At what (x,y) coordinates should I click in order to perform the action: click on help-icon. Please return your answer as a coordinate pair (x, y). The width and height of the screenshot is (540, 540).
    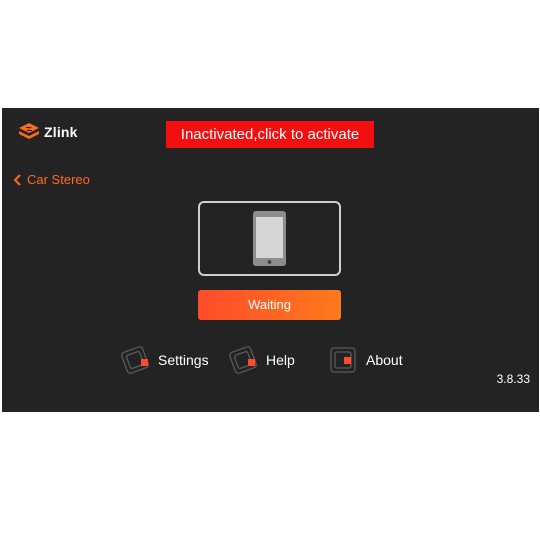
    Looking at the image, I should click on (243, 360).